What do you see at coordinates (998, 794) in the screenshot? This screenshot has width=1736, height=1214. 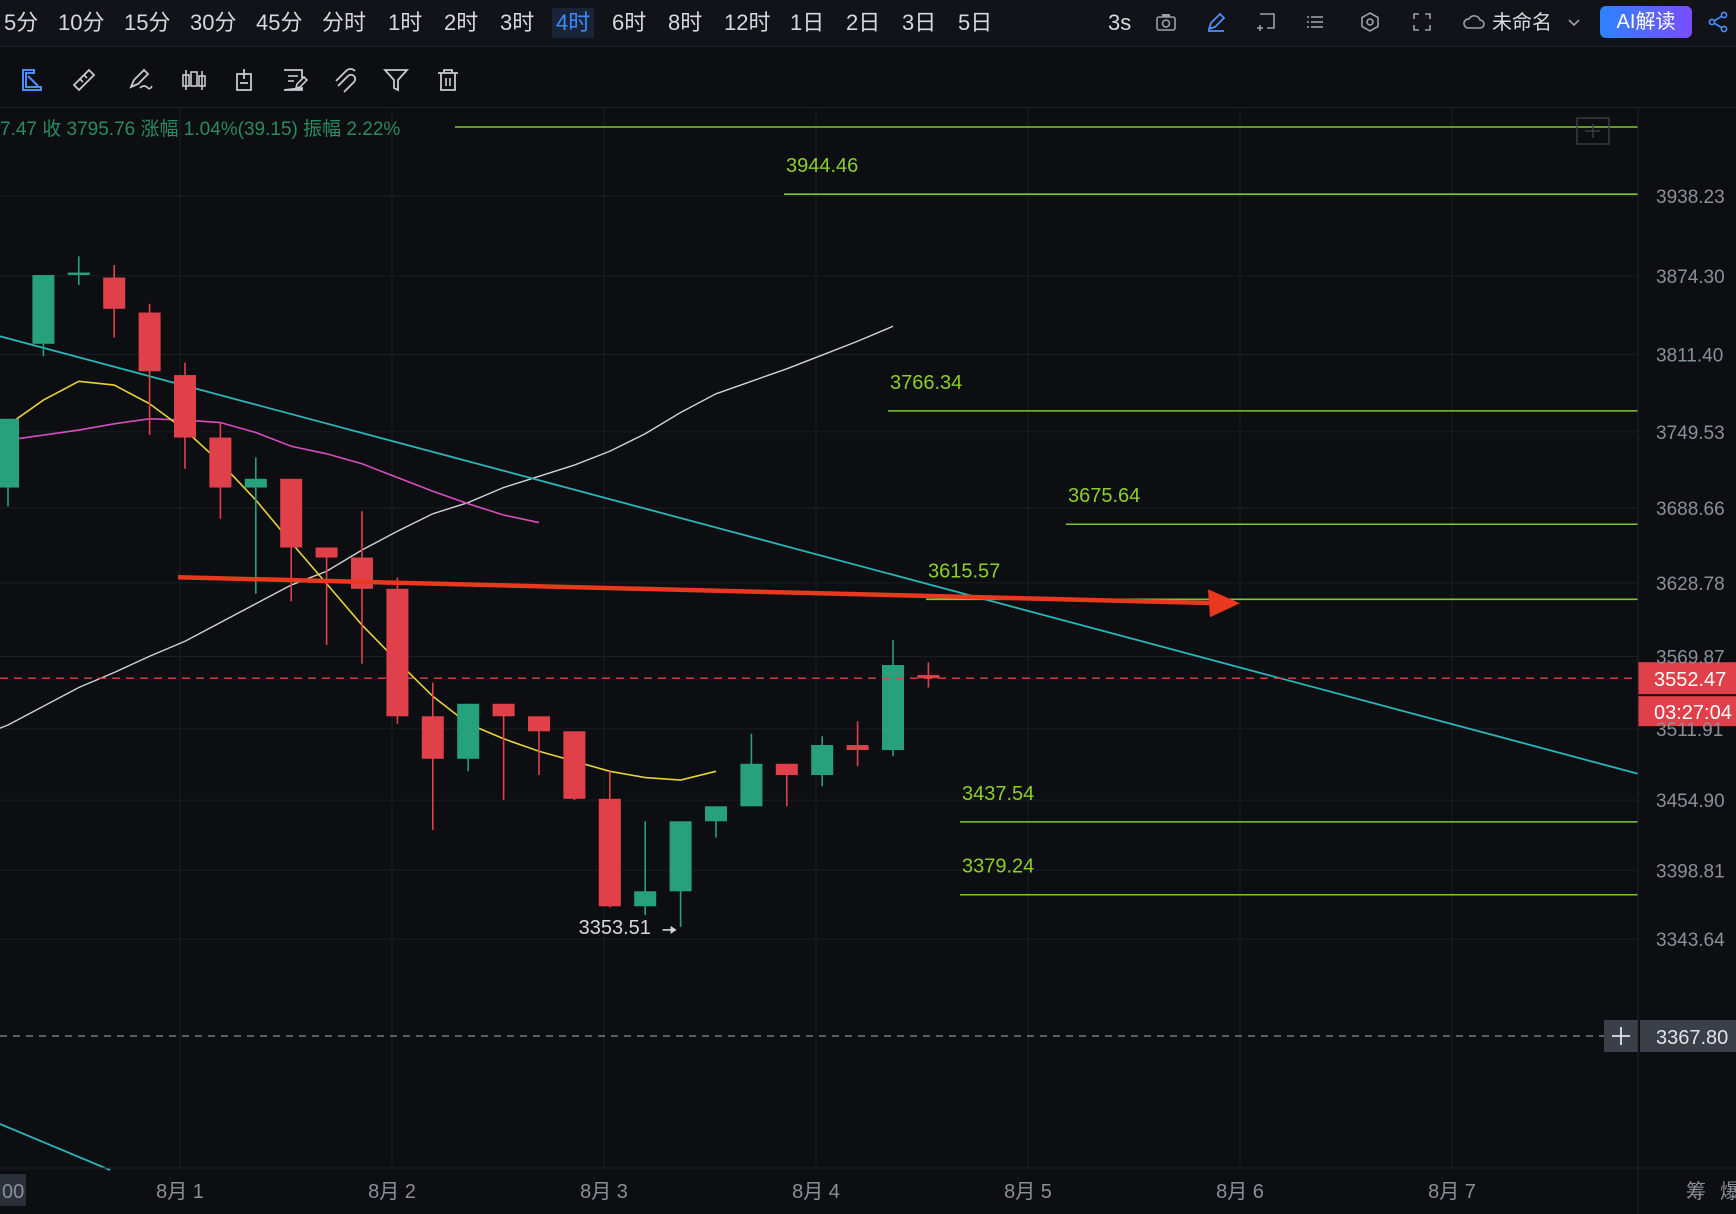 I see `level-label: 3437.54` at bounding box center [998, 794].